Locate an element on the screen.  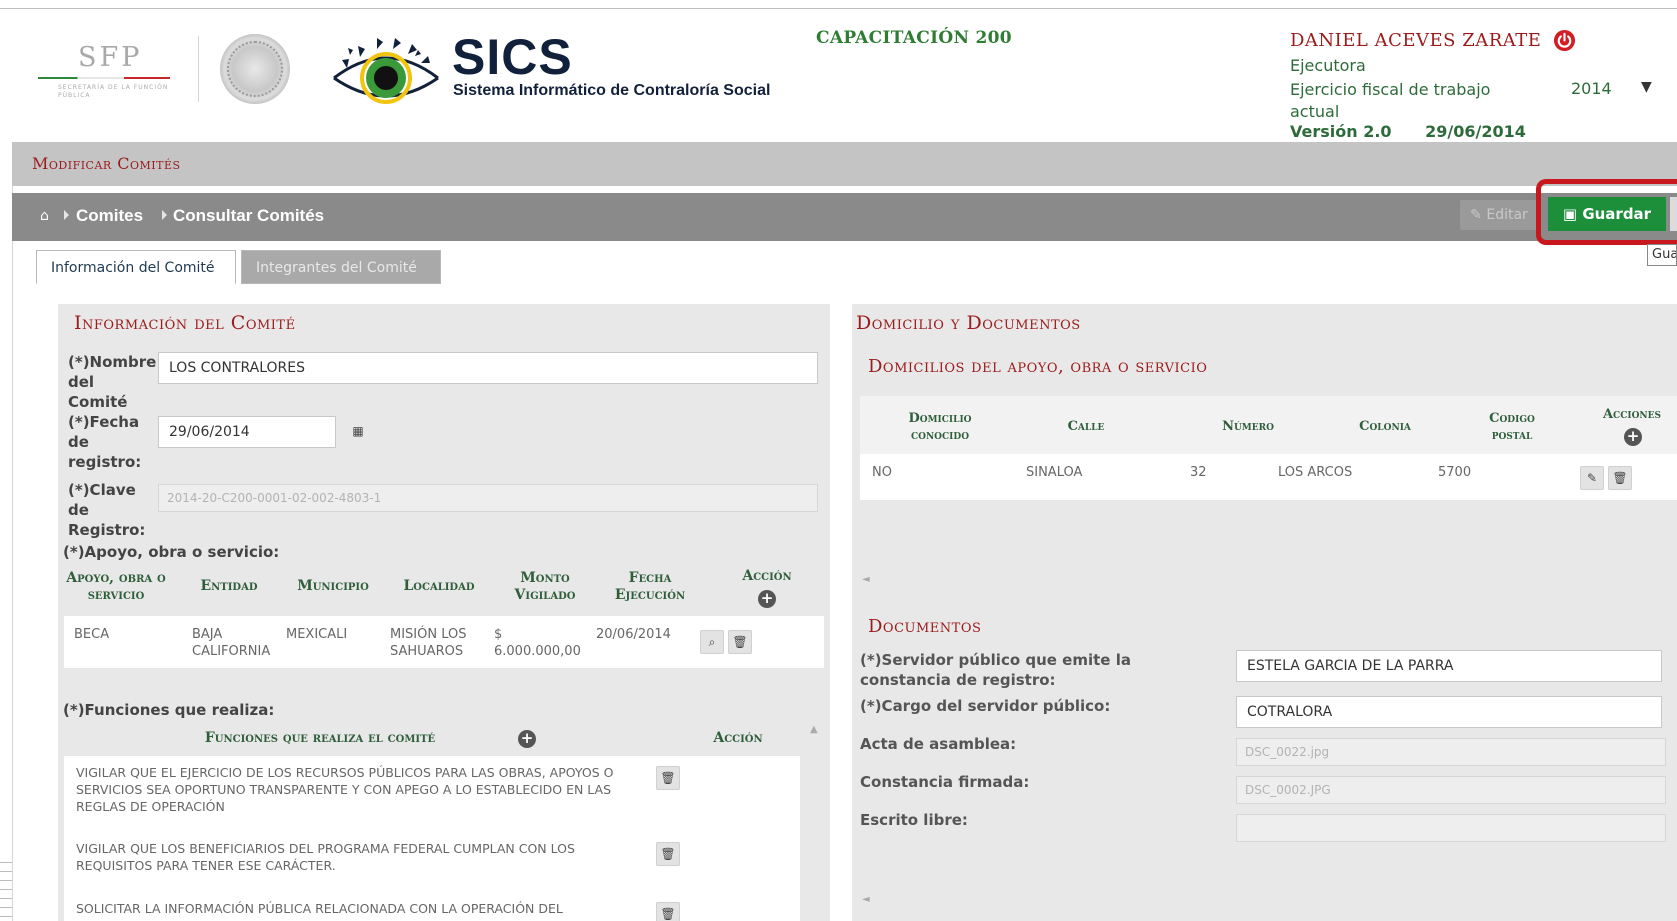
constancia-label: Constancia firmada: is located at coordinates (945, 782).